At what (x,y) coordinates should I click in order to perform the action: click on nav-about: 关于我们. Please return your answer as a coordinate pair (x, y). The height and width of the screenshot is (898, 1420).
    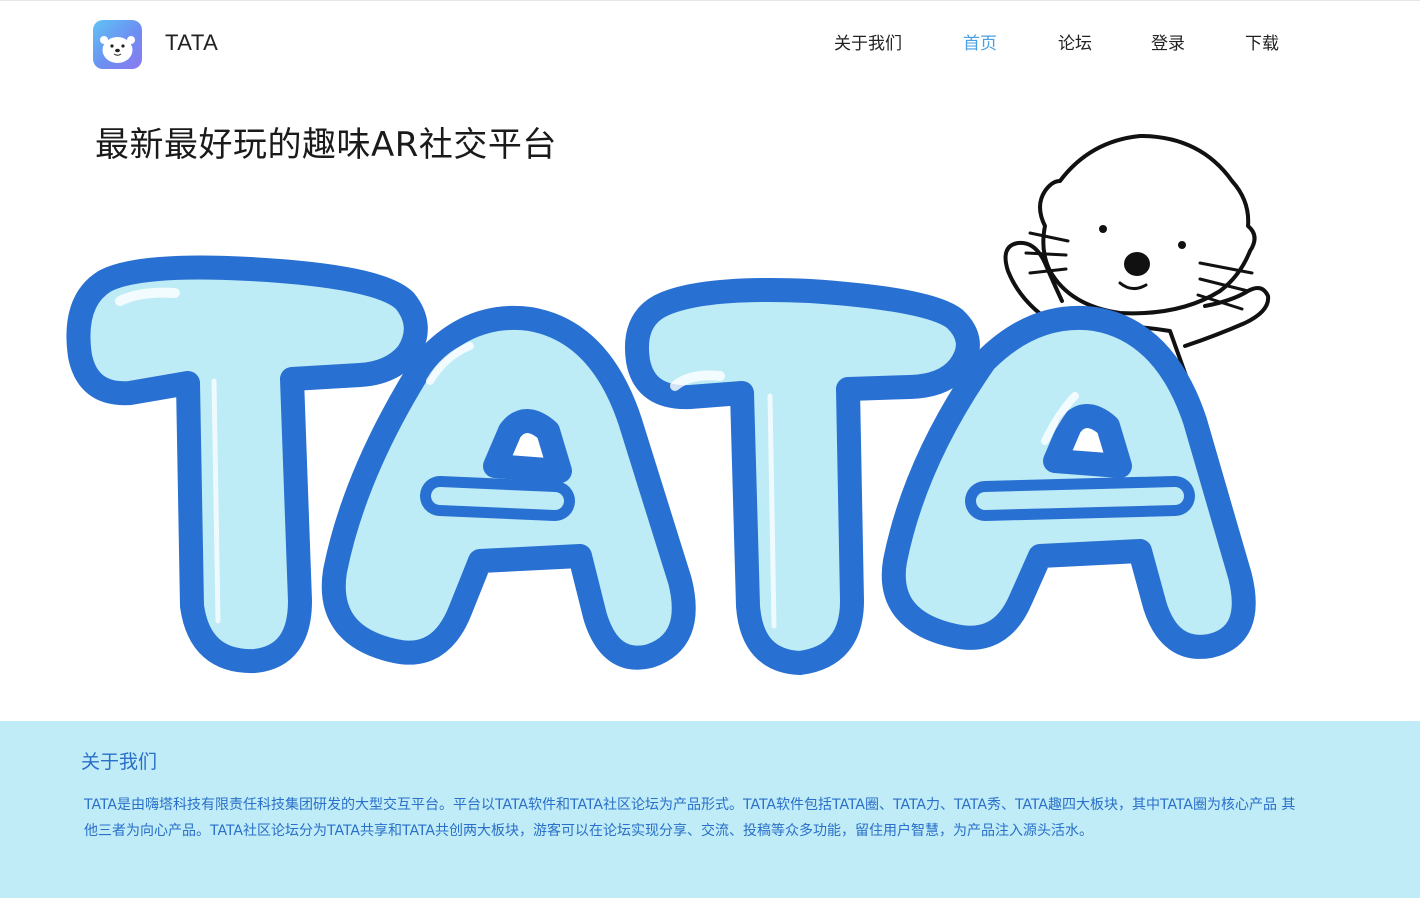
    Looking at the image, I should click on (868, 41).